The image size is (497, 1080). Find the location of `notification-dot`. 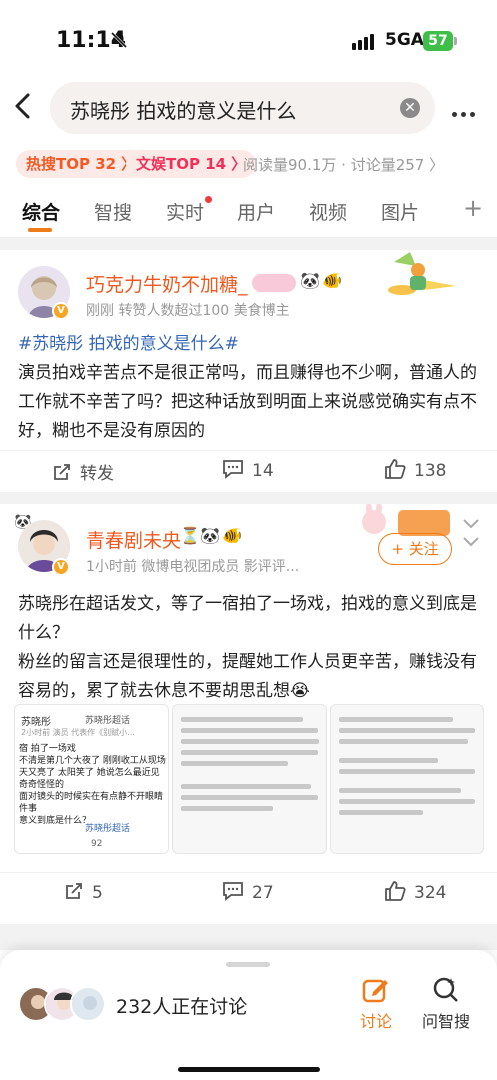

notification-dot is located at coordinates (208, 199).